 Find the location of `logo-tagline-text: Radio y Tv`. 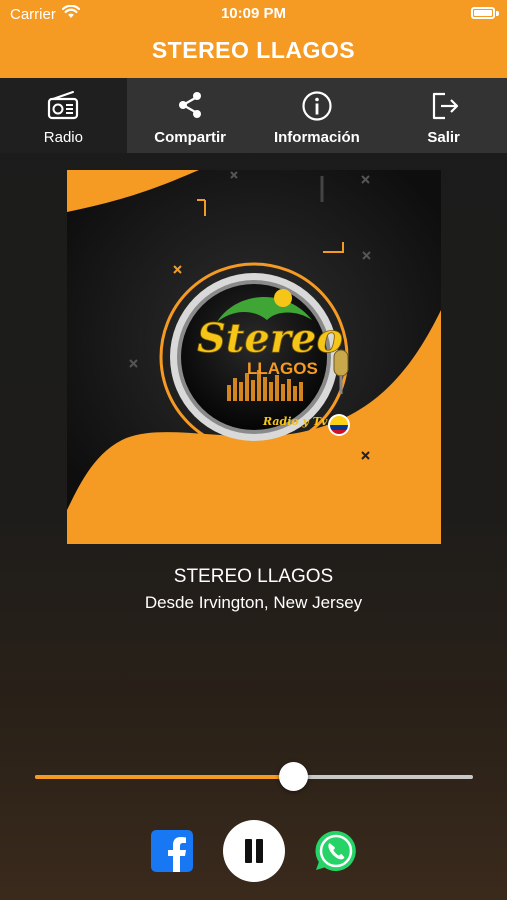

logo-tagline-text: Radio y Tv is located at coordinates (295, 421).